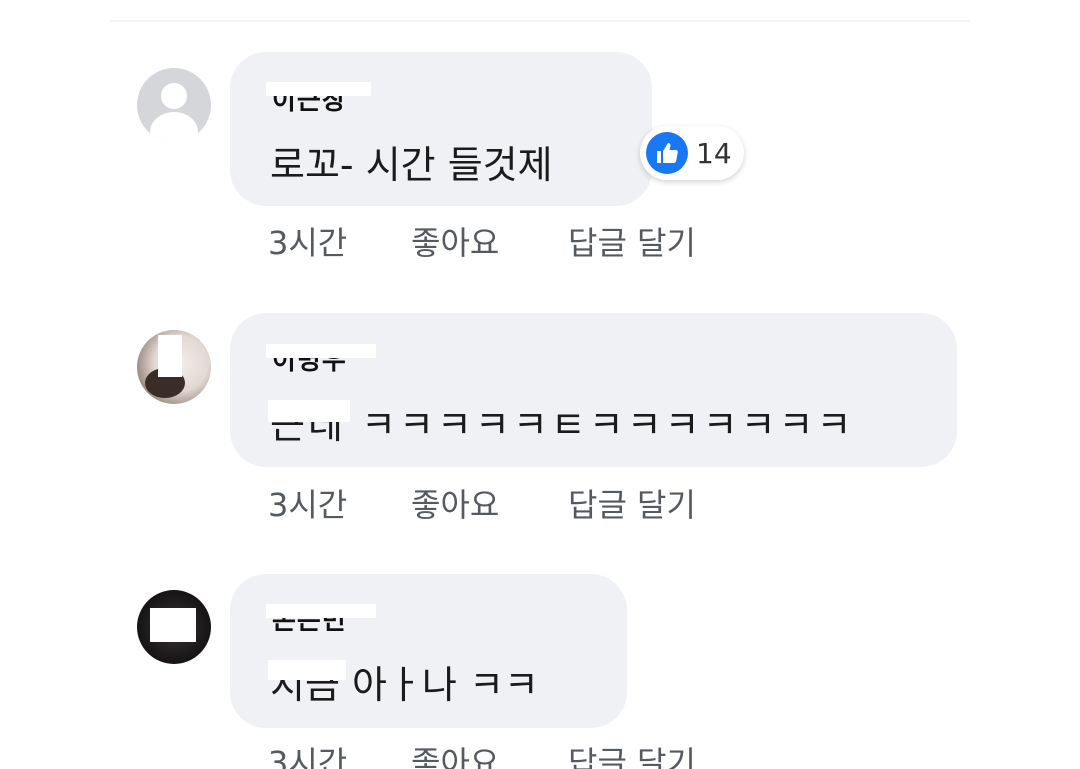 The width and height of the screenshot is (1080, 769). What do you see at coordinates (174, 127) in the screenshot?
I see `default-avatar-body` at bounding box center [174, 127].